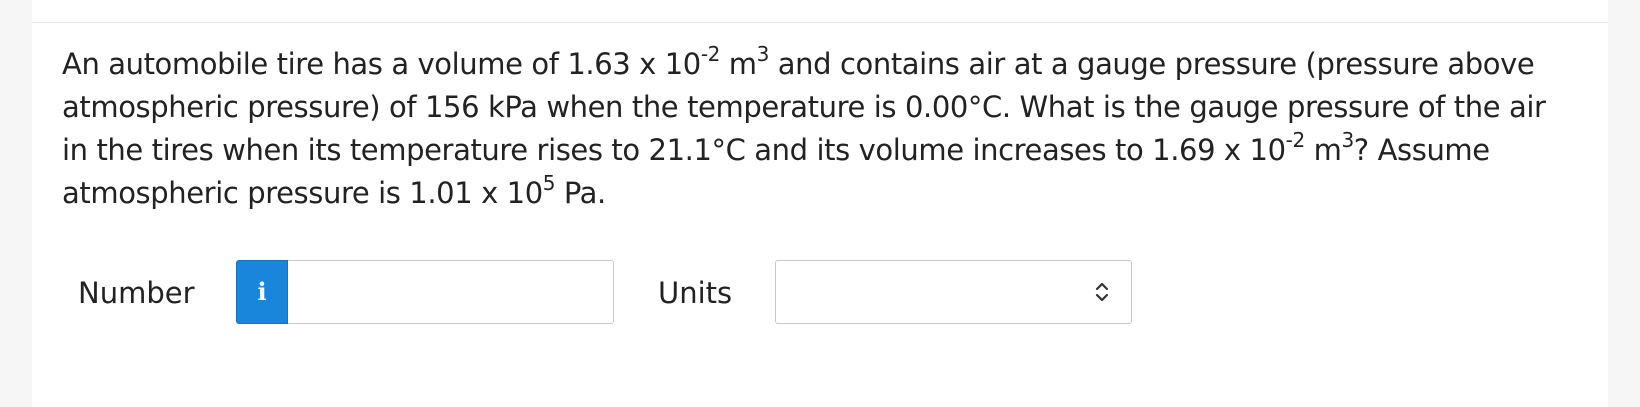 The width and height of the screenshot is (1640, 407). I want to click on number-input, so click(451, 292).